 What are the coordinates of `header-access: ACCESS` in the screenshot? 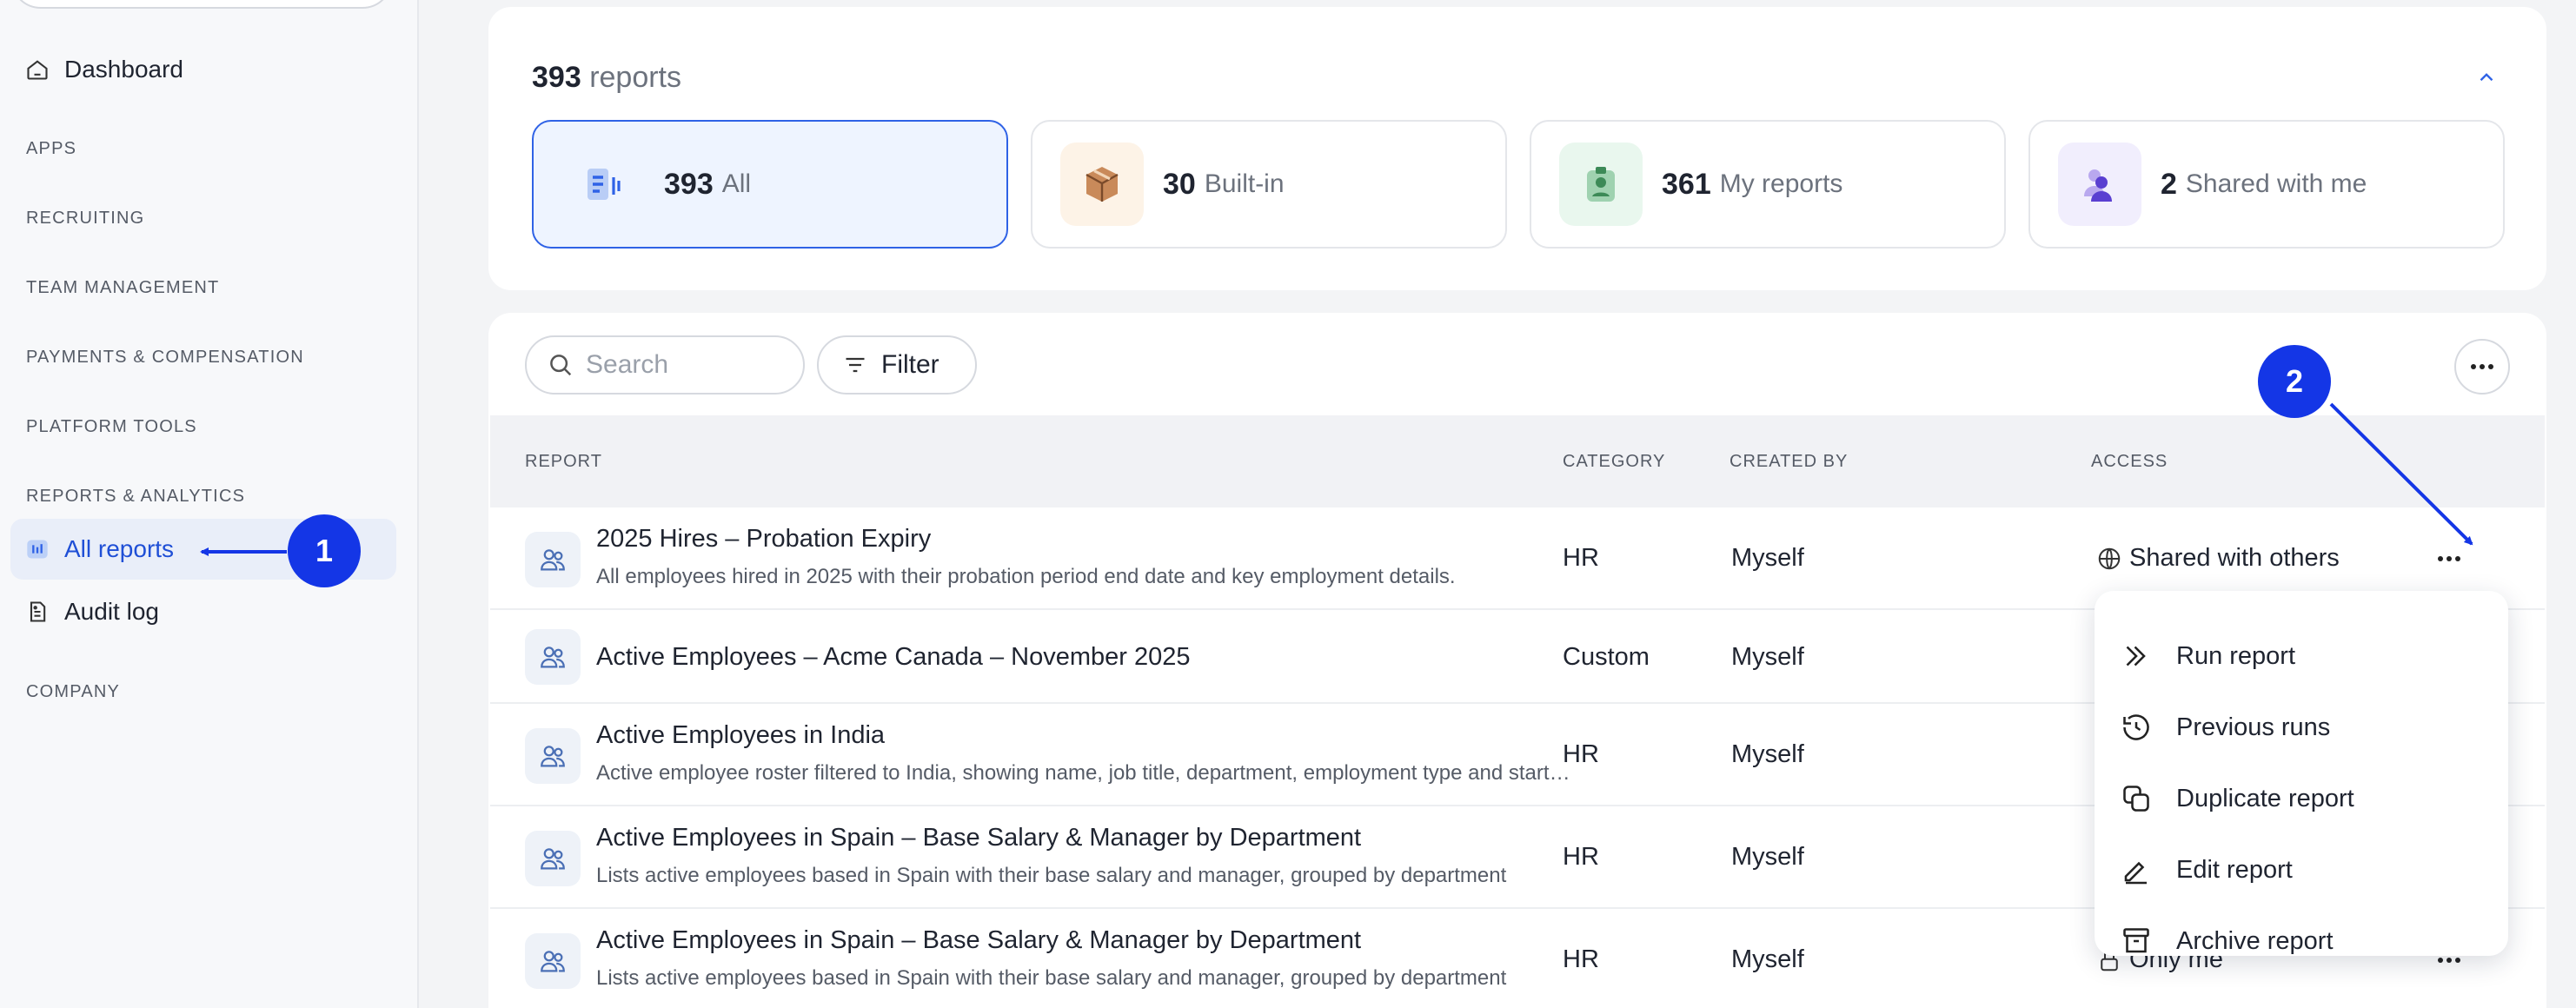 It's located at (2129, 462).